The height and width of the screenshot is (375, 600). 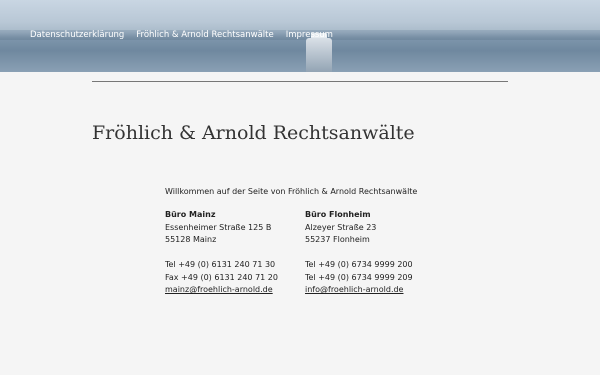 What do you see at coordinates (190, 214) in the screenshot?
I see `office-mainz-name: Büro Mainz` at bounding box center [190, 214].